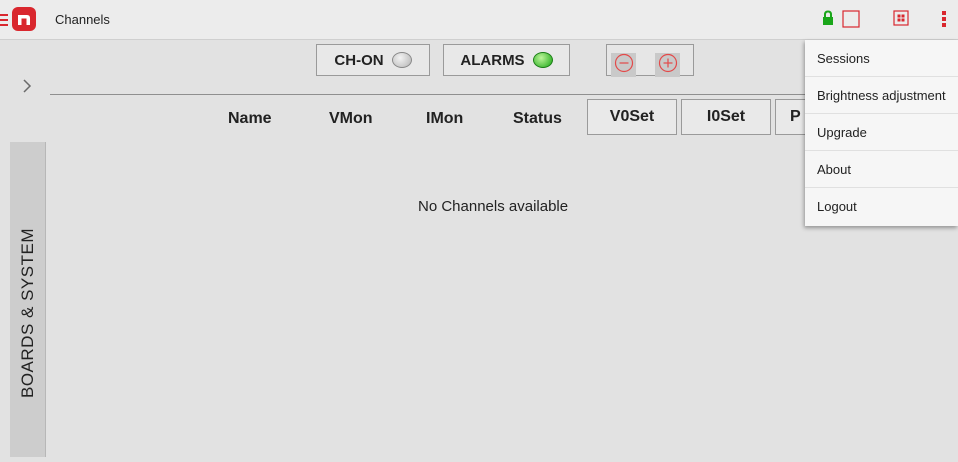 The height and width of the screenshot is (462, 958). I want to click on alarms-label: ALARMS, so click(492, 60).